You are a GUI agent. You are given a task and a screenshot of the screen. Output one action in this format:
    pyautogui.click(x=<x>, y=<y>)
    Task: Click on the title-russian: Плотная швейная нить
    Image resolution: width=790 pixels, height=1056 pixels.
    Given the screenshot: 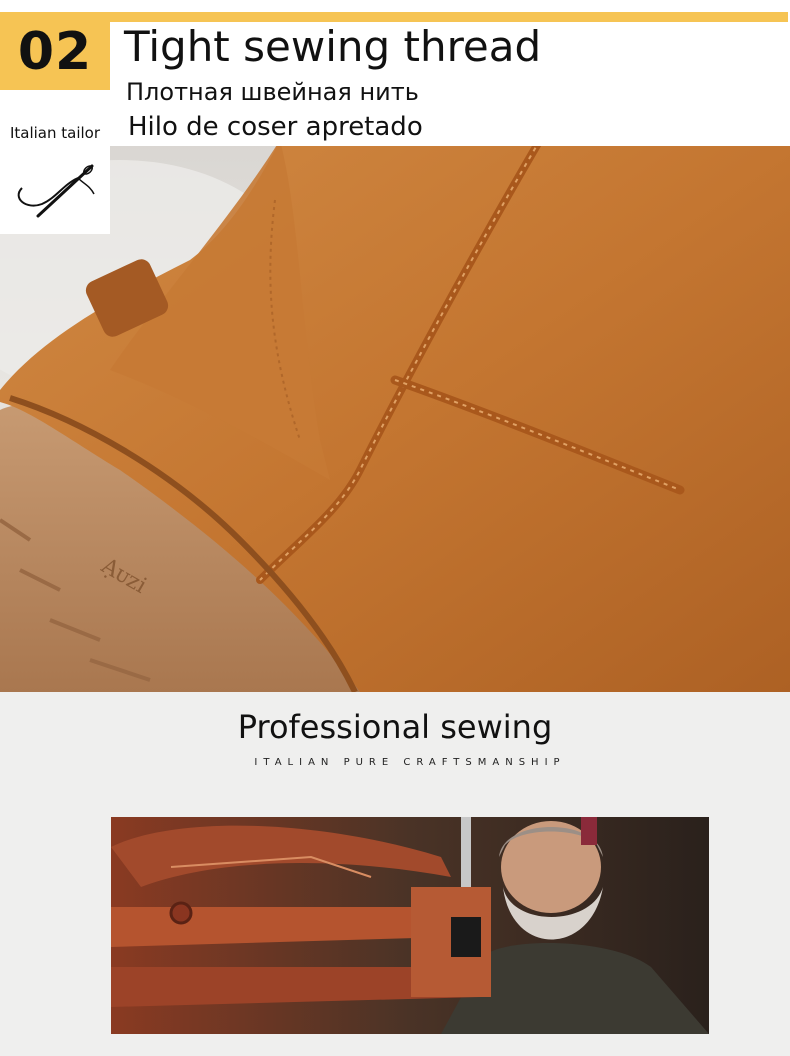 What is the action you would take?
    pyautogui.click(x=272, y=92)
    